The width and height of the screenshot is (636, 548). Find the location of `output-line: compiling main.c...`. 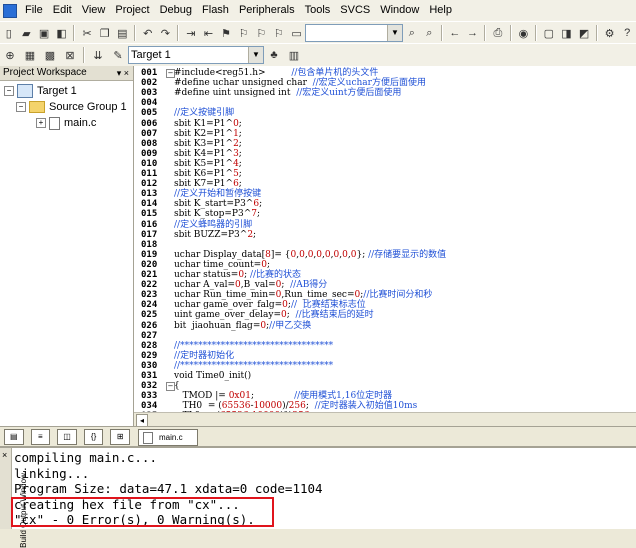

output-line: compiling main.c... is located at coordinates (85, 457).